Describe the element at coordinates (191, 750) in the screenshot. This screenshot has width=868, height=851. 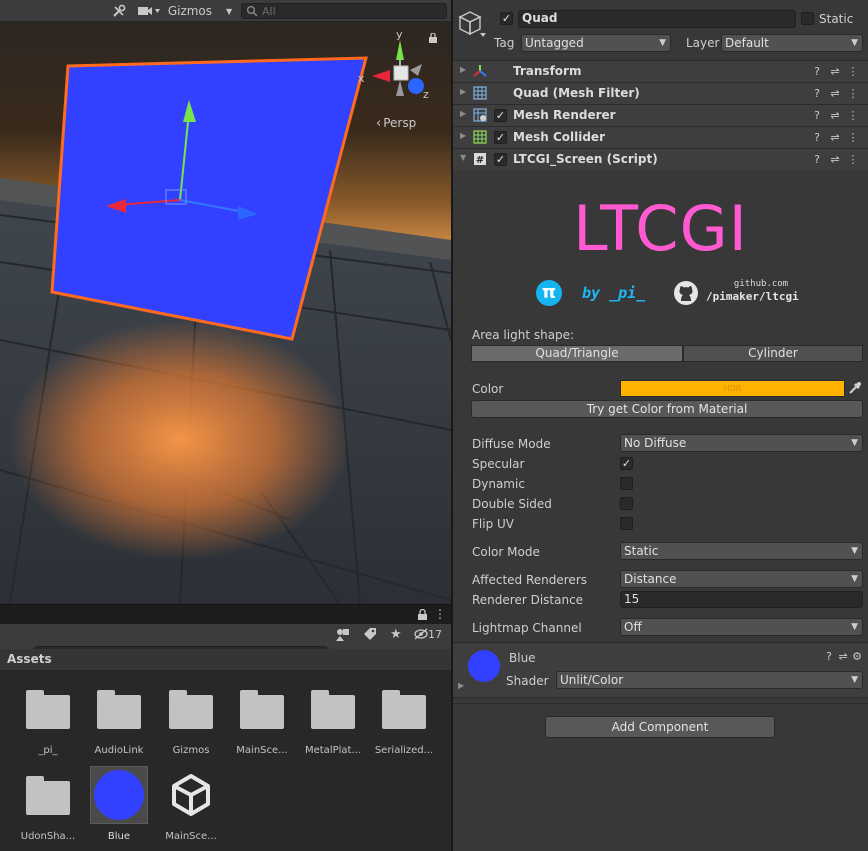
I see `asset-label: Gizmos` at that location.